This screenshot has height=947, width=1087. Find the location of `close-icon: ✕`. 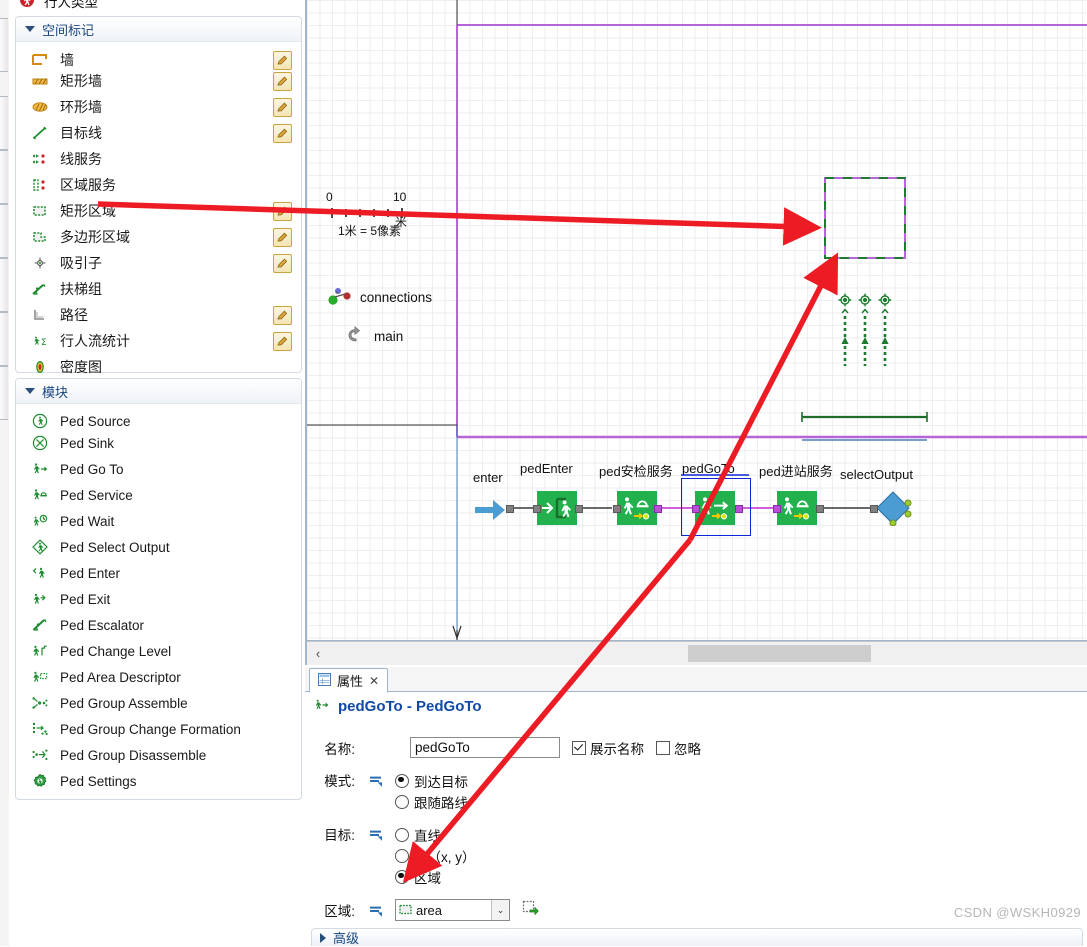

close-icon: ✕ is located at coordinates (374, 681).